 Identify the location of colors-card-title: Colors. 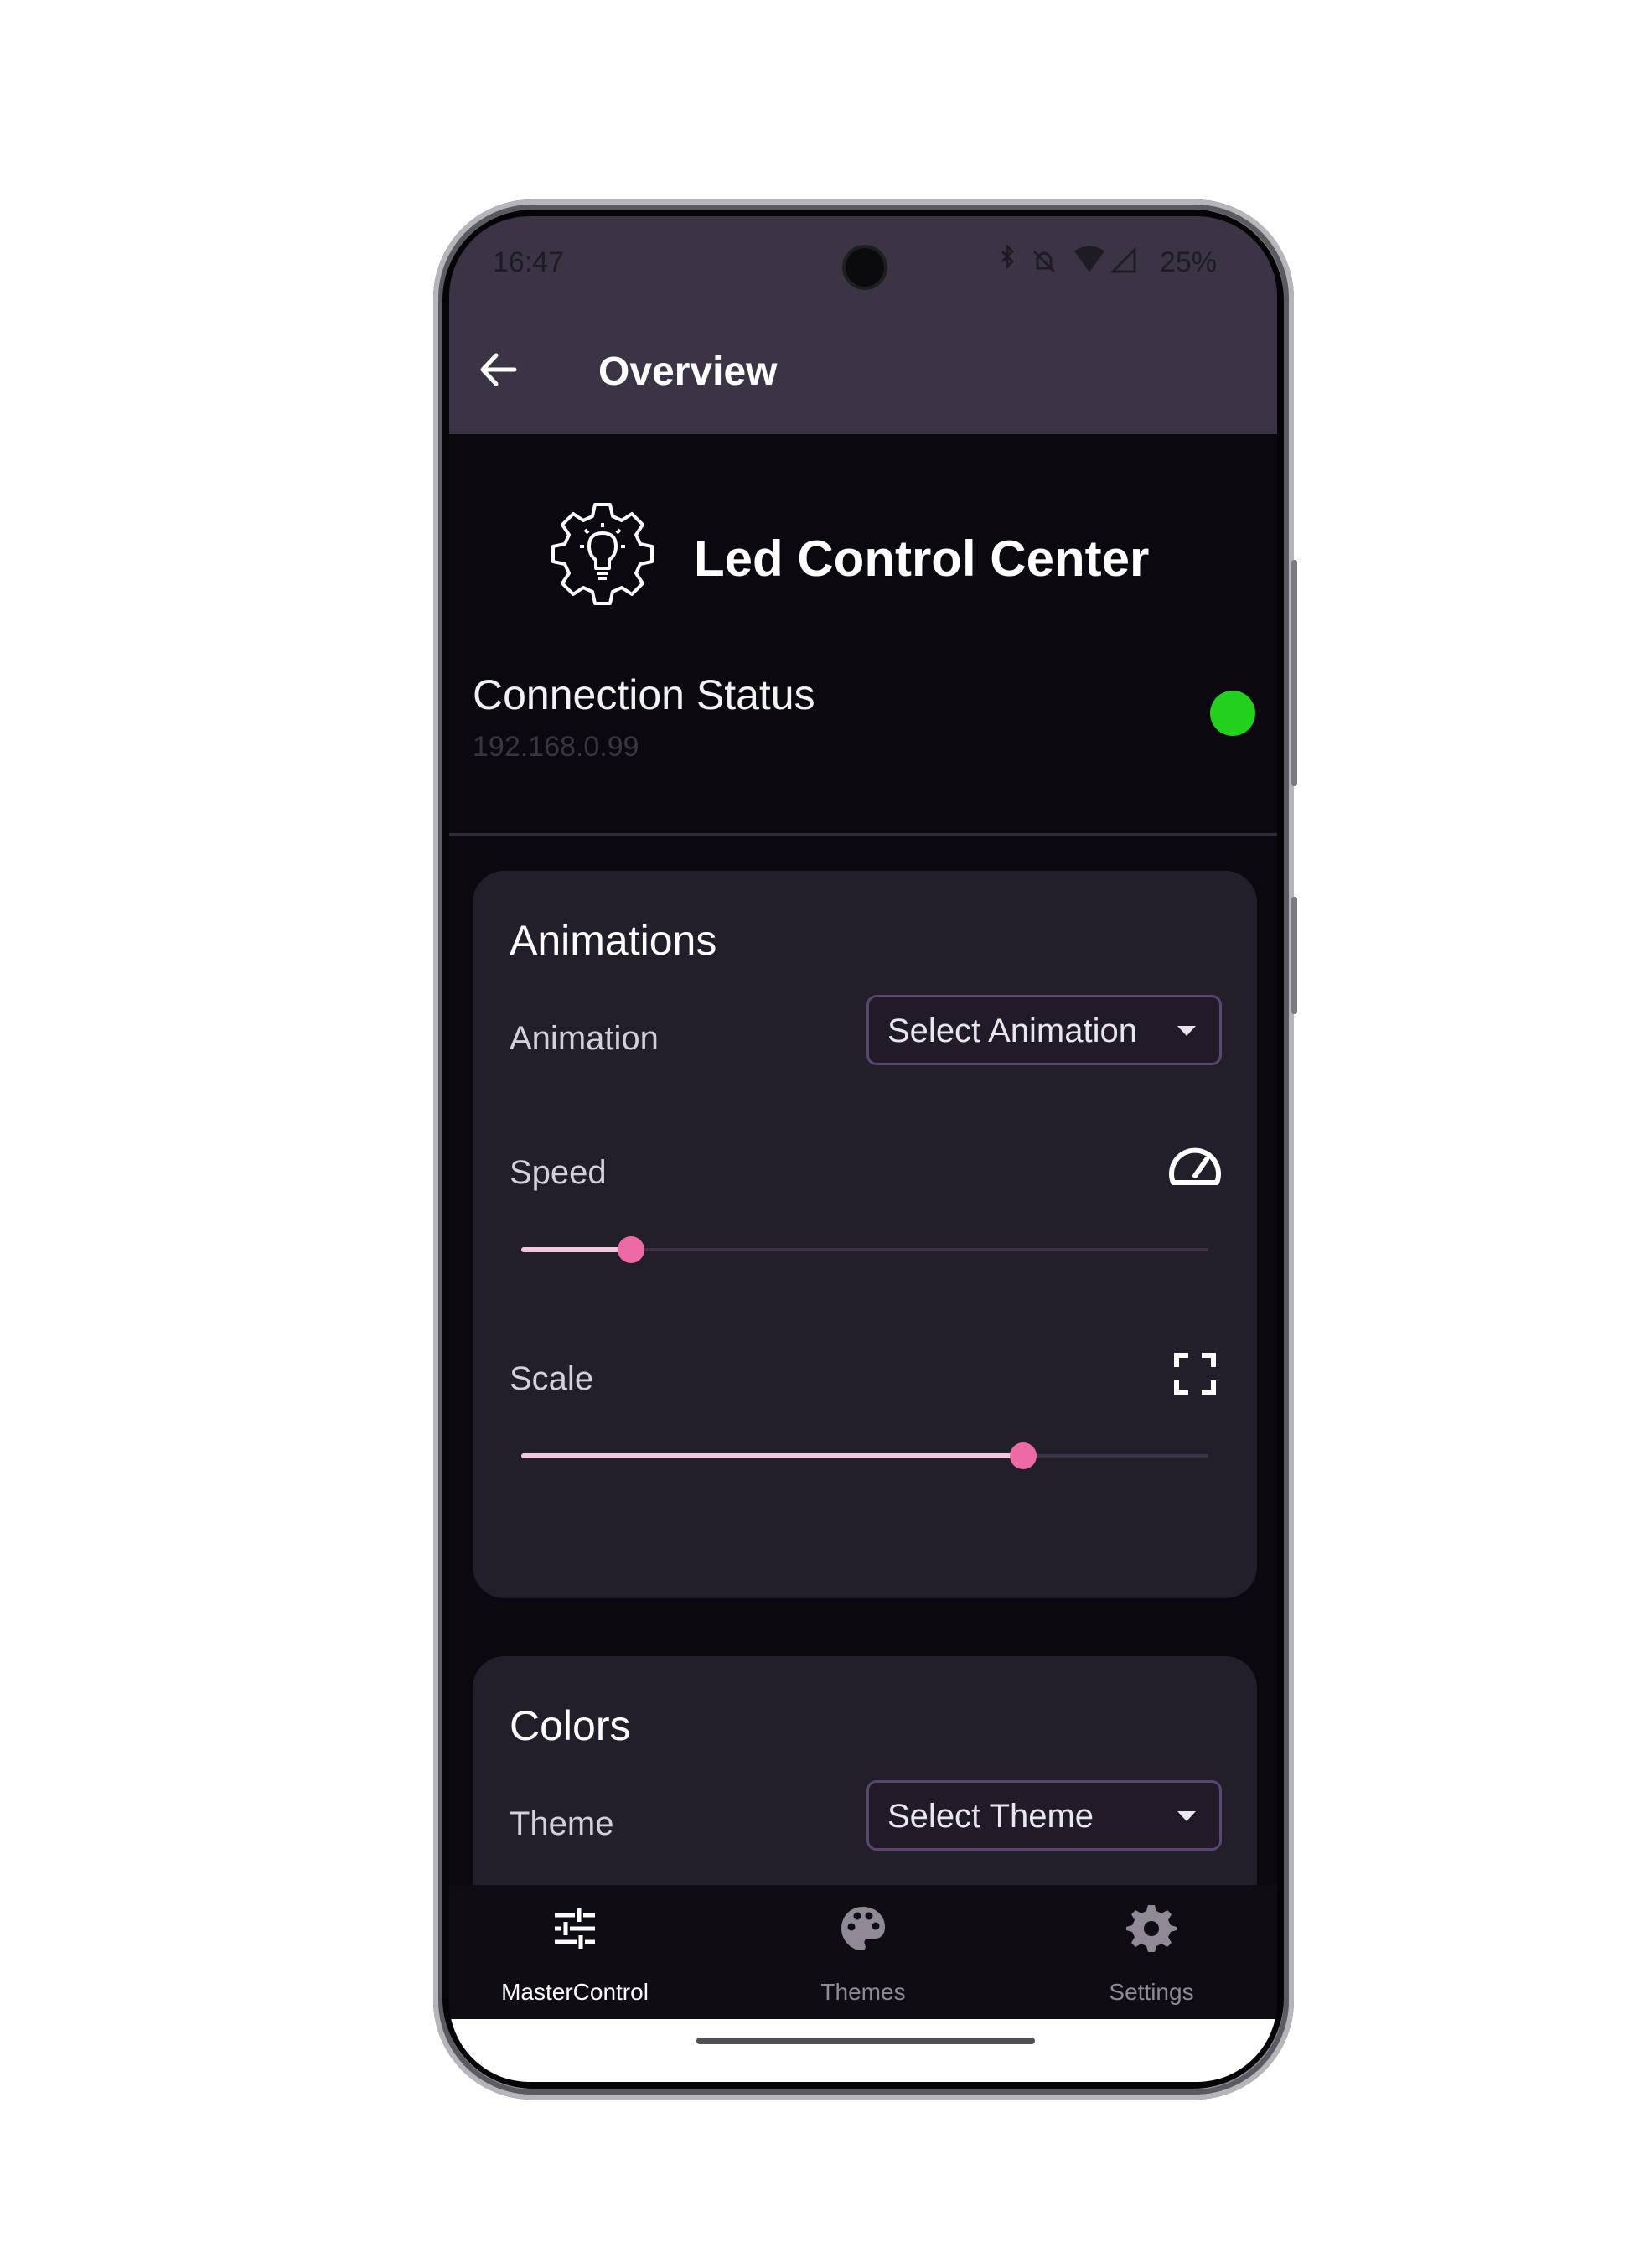
(570, 1725).